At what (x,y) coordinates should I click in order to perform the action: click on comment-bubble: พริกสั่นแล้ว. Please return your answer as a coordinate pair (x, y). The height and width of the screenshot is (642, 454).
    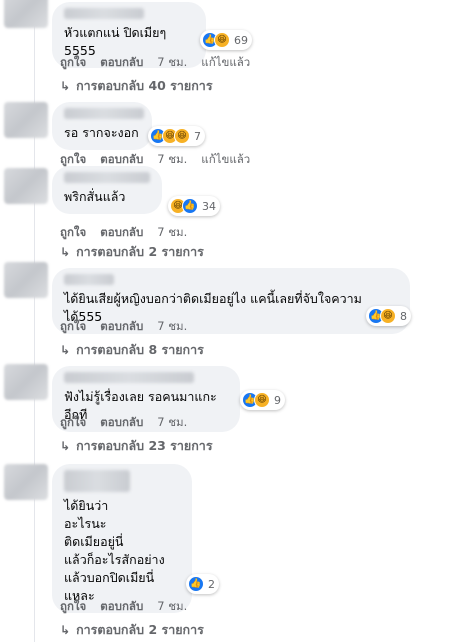
    Looking at the image, I should click on (107, 190).